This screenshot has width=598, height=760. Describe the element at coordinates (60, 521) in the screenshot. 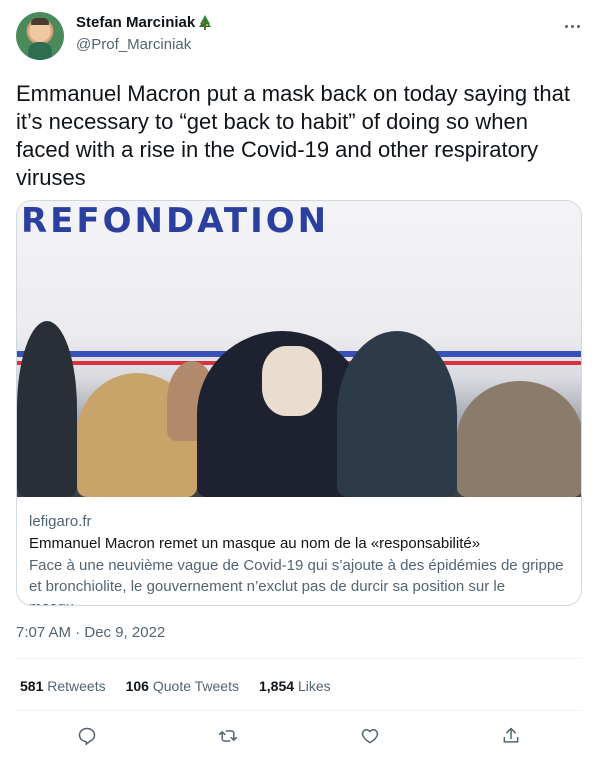

I see `card-domain: lefigaro.fr` at that location.